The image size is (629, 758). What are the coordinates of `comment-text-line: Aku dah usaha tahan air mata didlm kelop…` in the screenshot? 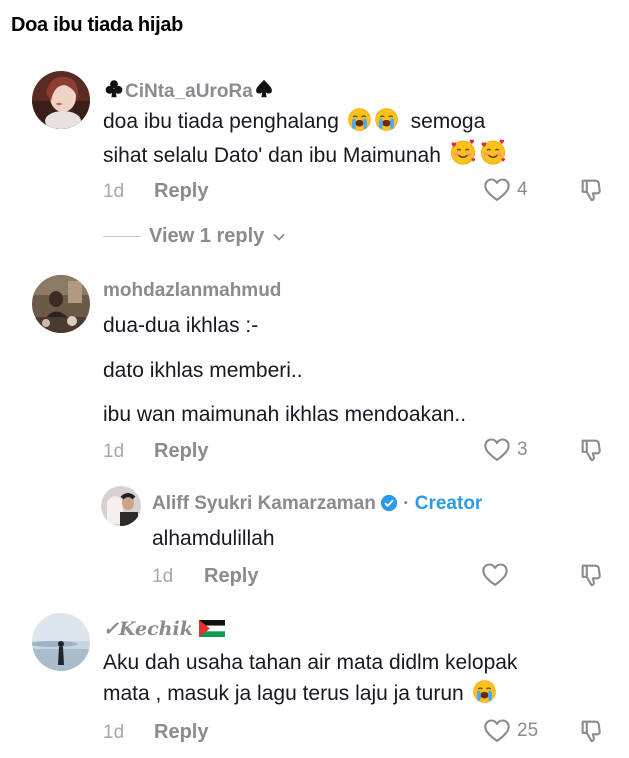 It's located at (310, 662).